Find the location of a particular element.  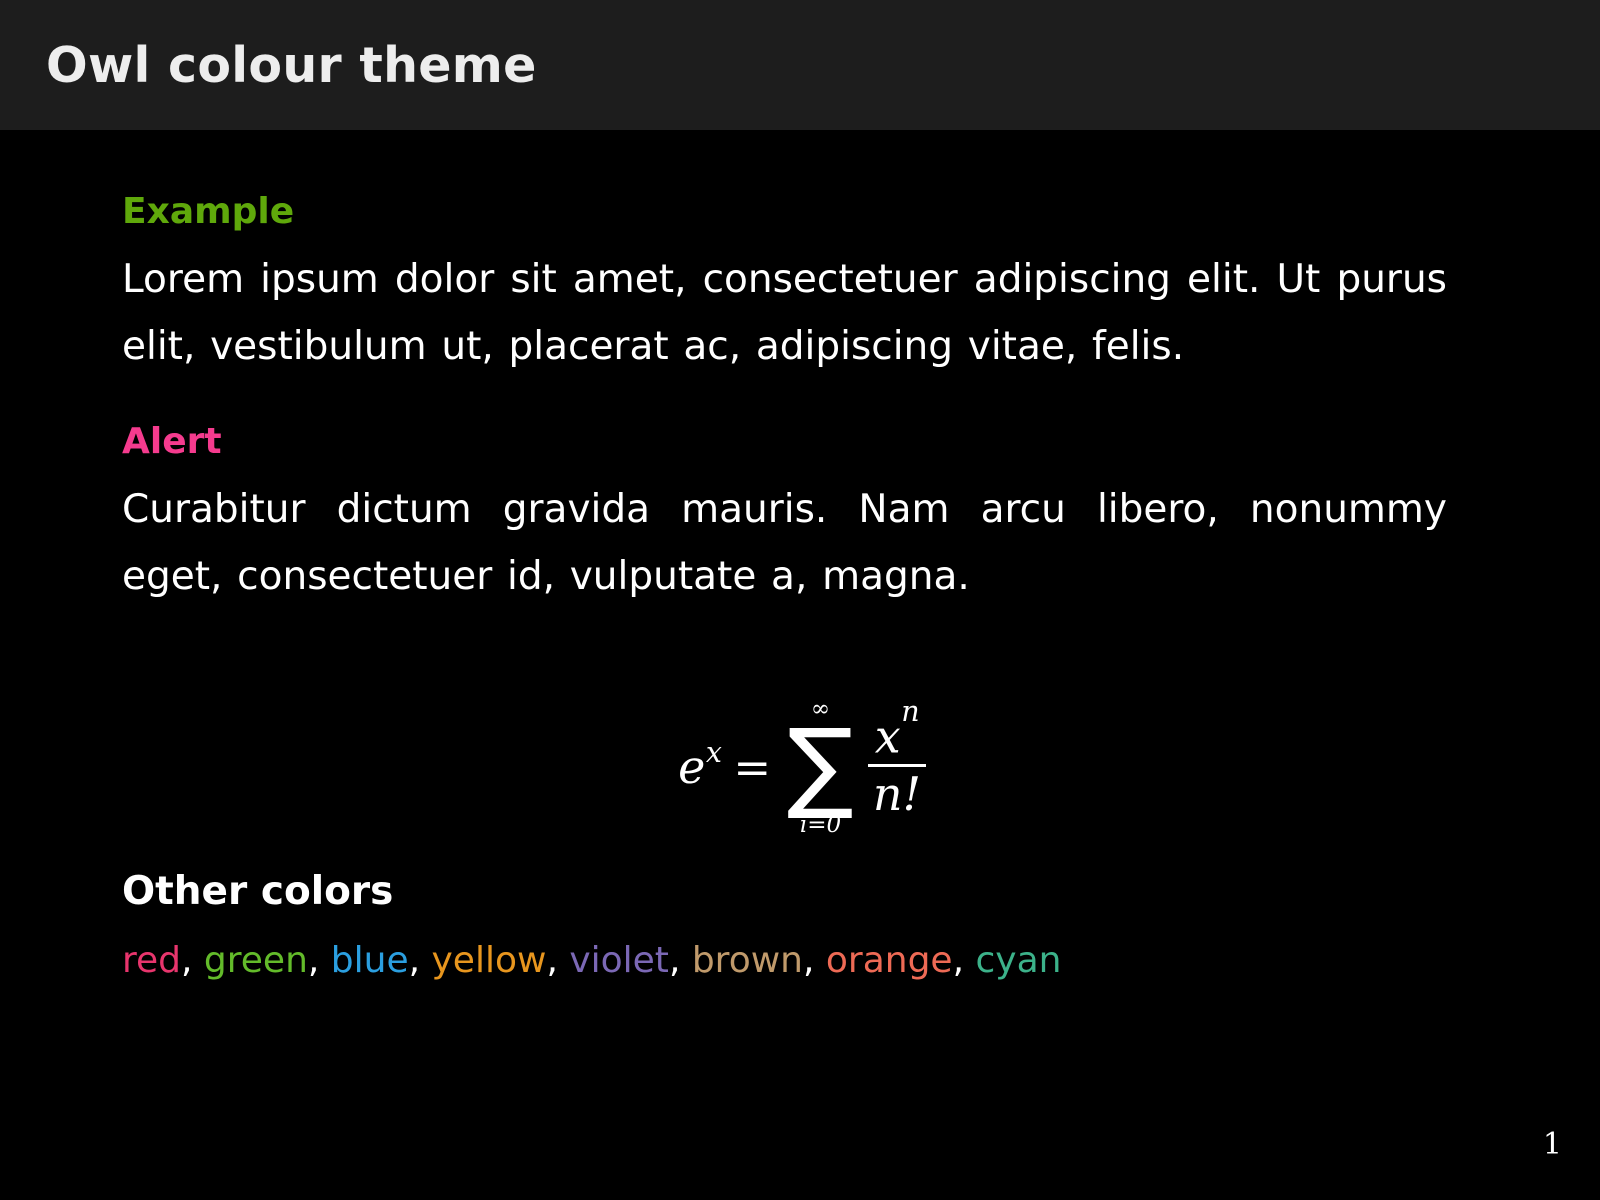

formula-base: e is located at coordinates (692, 767).